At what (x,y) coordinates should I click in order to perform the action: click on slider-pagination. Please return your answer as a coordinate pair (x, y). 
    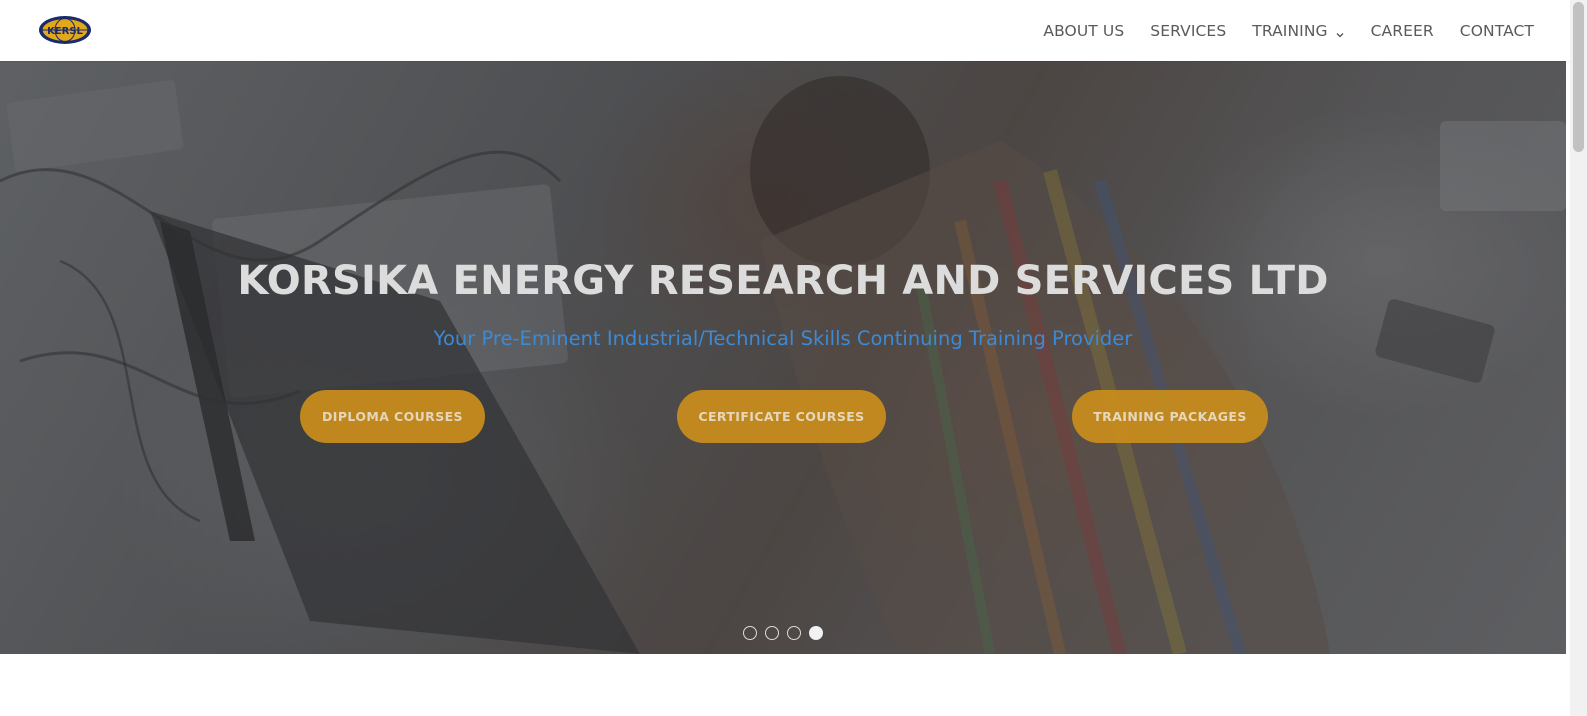
    Looking at the image, I should click on (783, 633).